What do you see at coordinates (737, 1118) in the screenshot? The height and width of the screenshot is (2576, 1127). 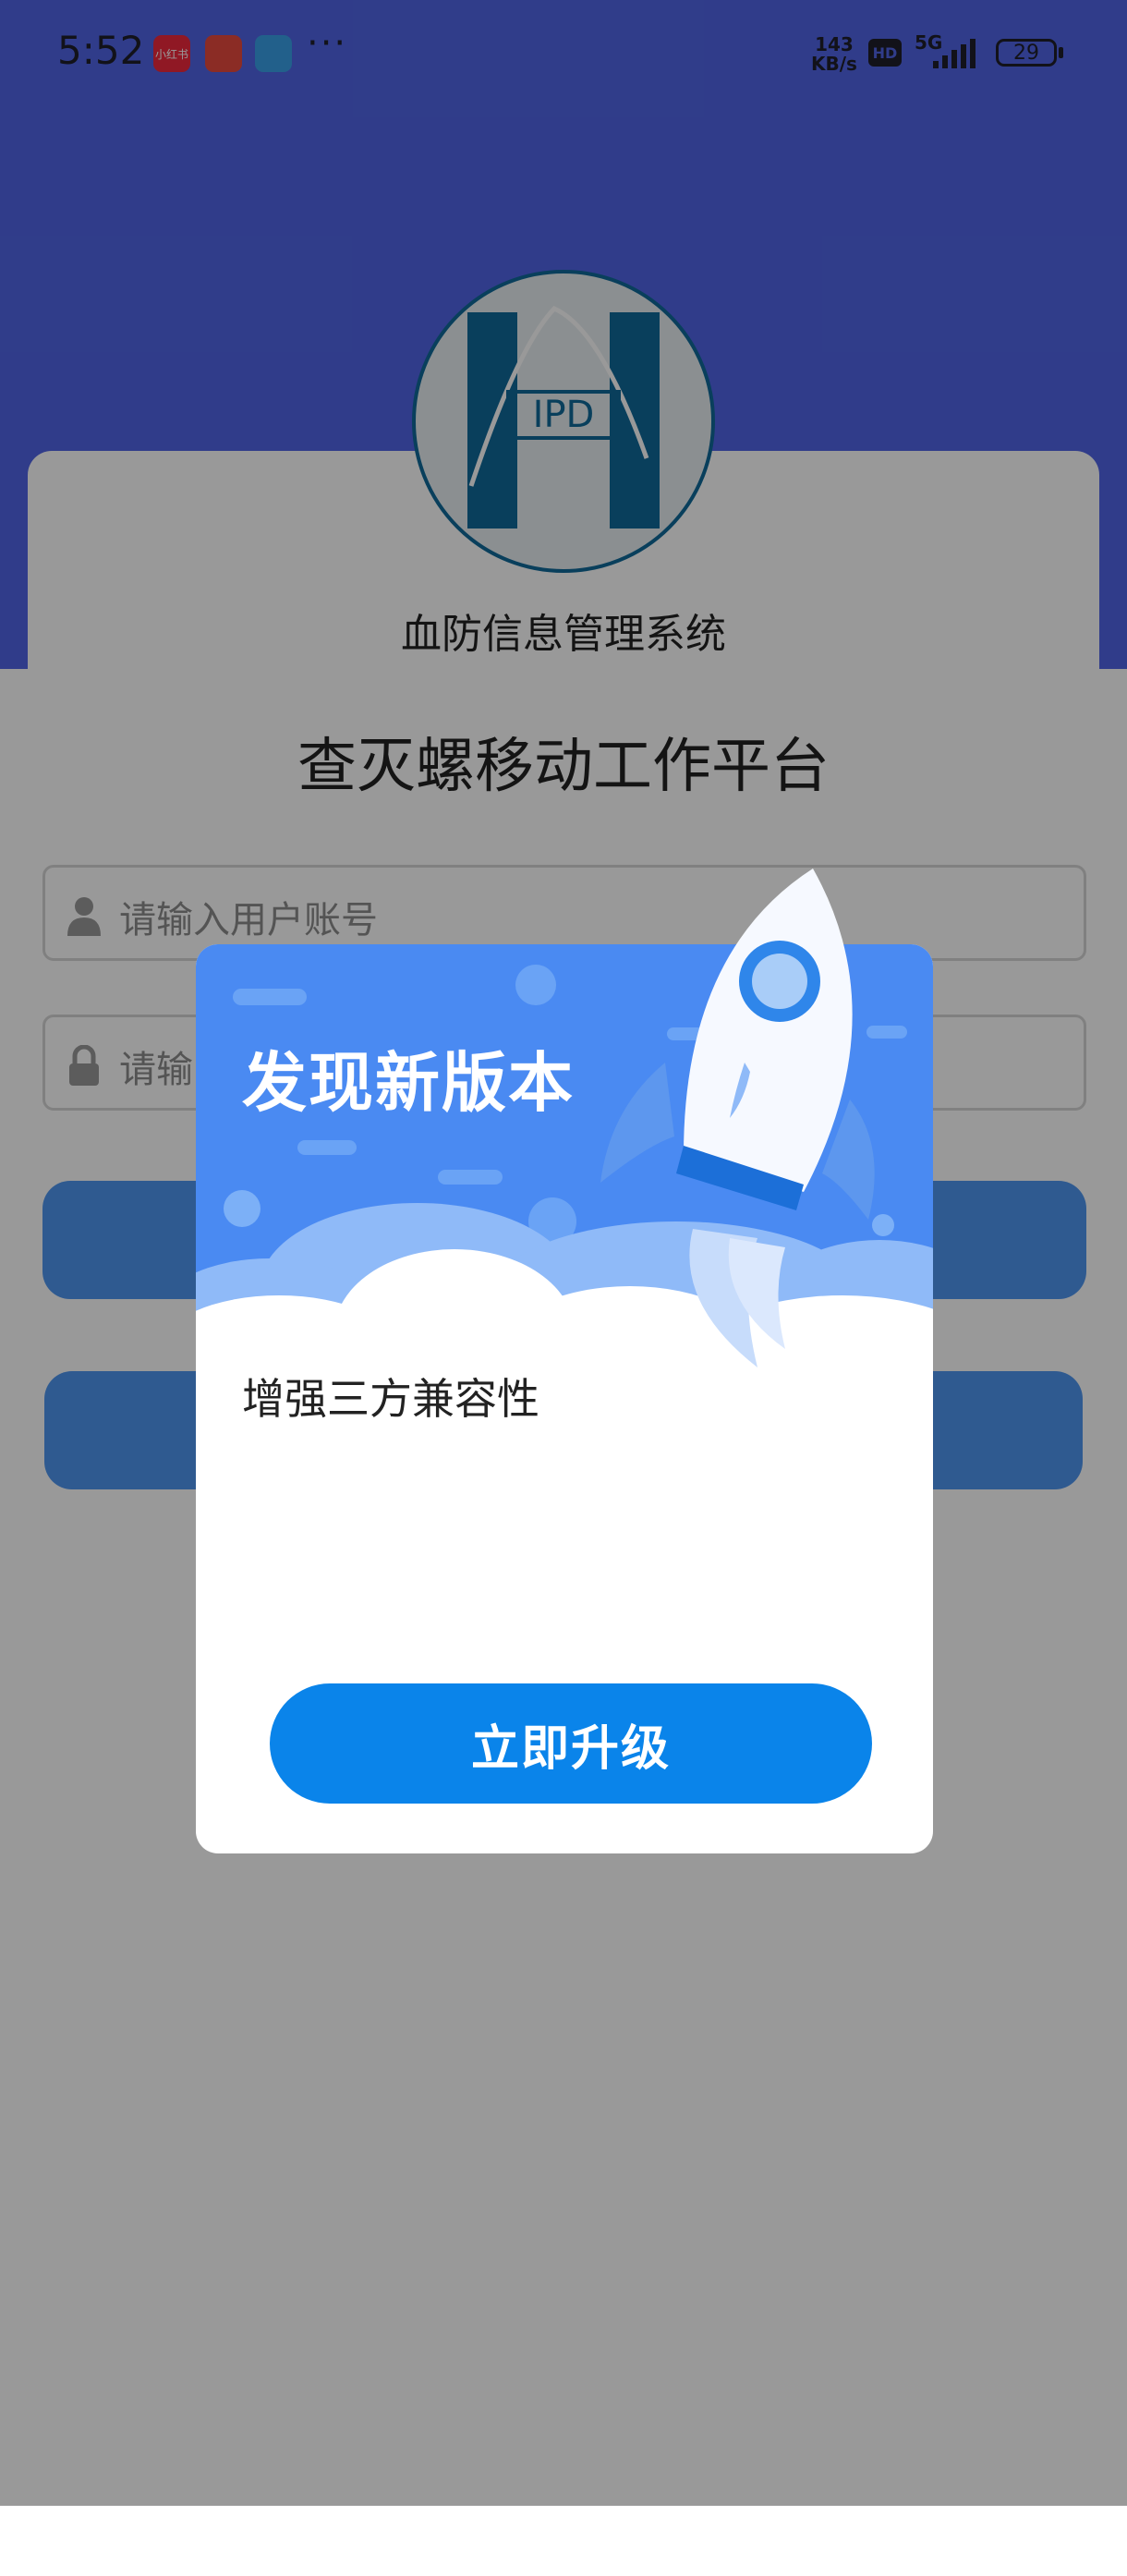 I see `rocket-icon` at bounding box center [737, 1118].